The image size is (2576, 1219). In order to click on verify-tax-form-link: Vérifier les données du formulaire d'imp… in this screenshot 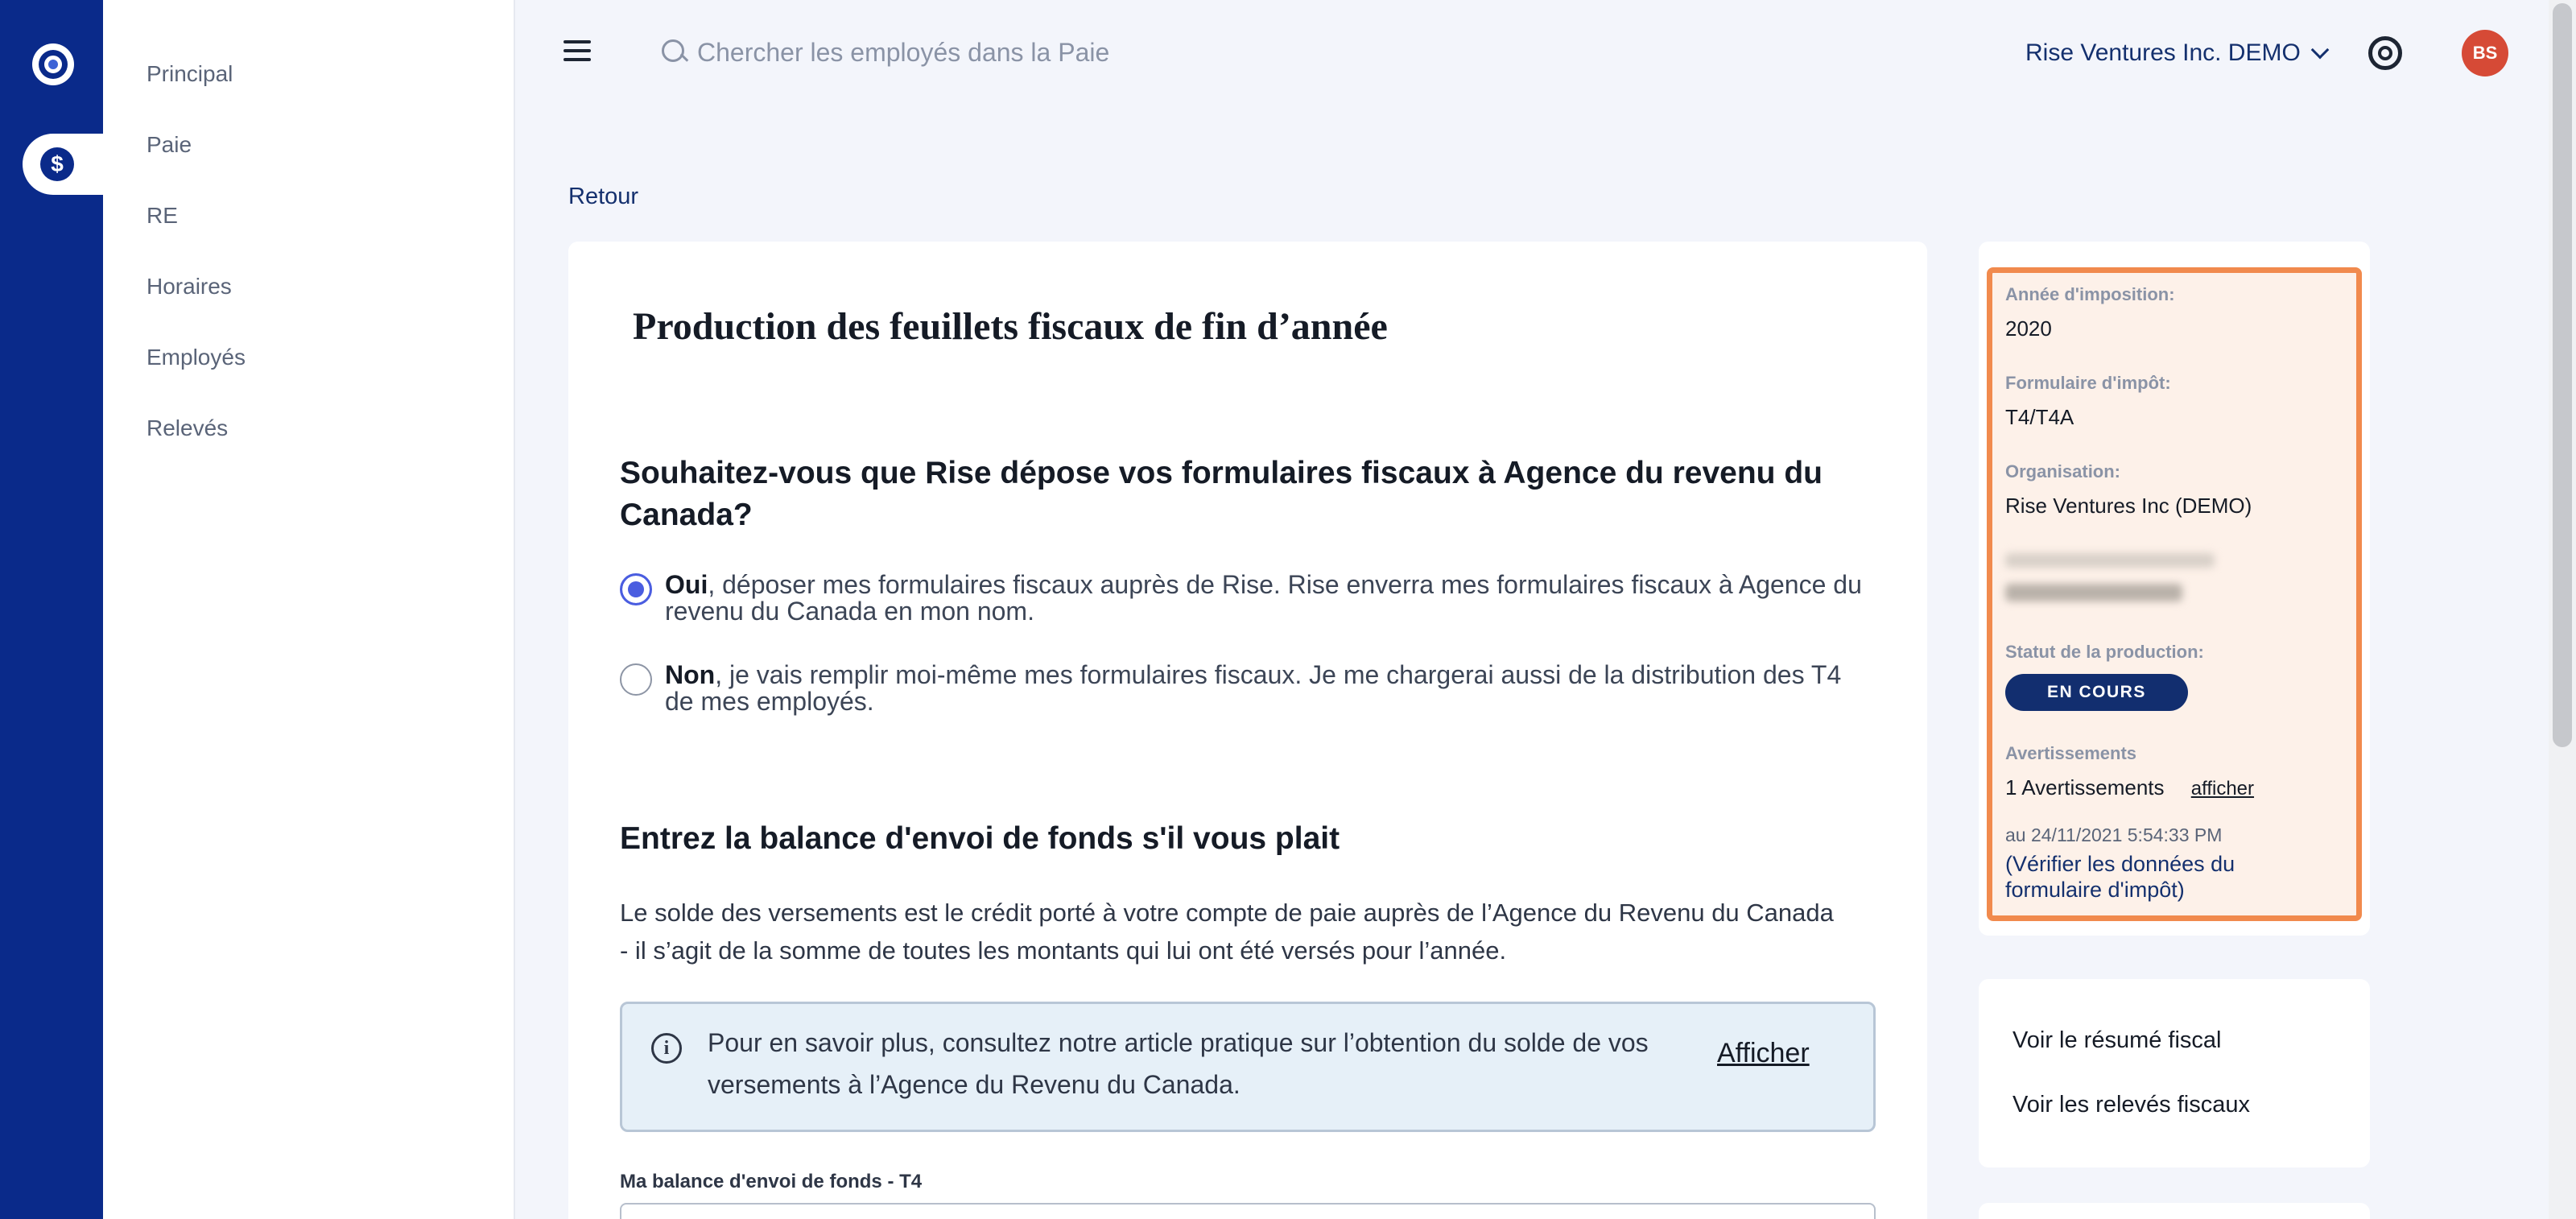, I will do `click(2120, 877)`.